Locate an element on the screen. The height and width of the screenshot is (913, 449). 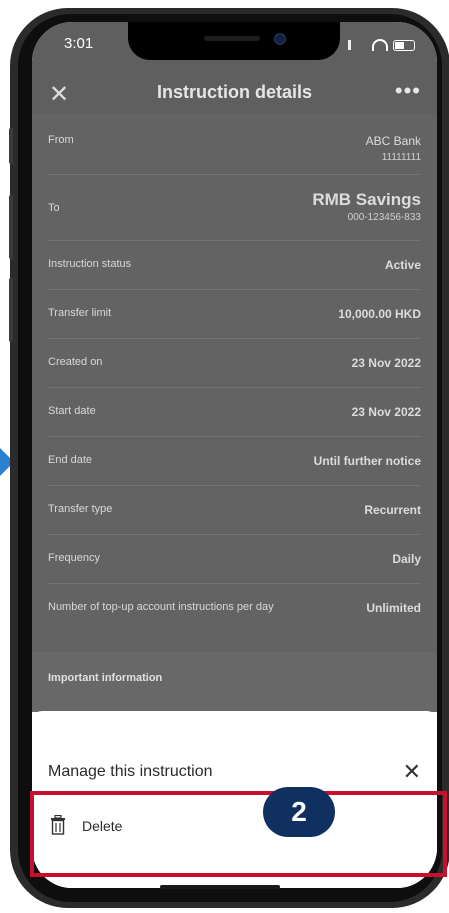
detail-label: Frequency is located at coordinates (74, 558).